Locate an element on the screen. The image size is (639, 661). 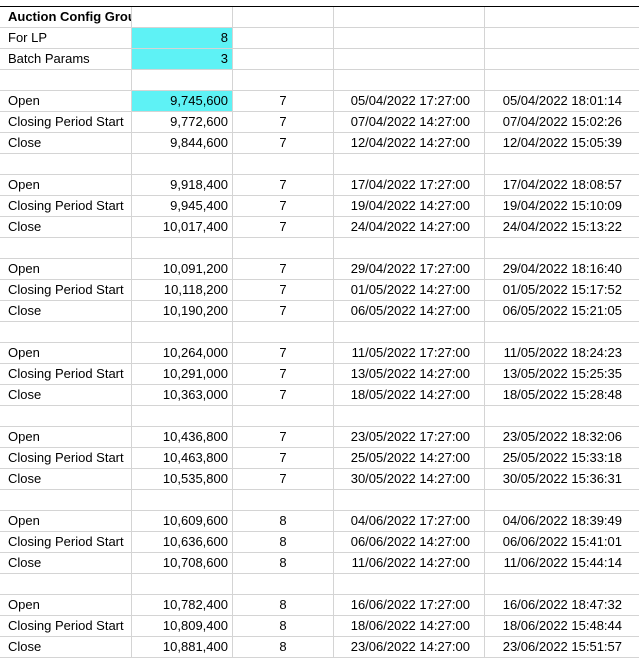
scheduled-time-cell: 01/05/2022 14:27:00 is located at coordinates (409, 290).